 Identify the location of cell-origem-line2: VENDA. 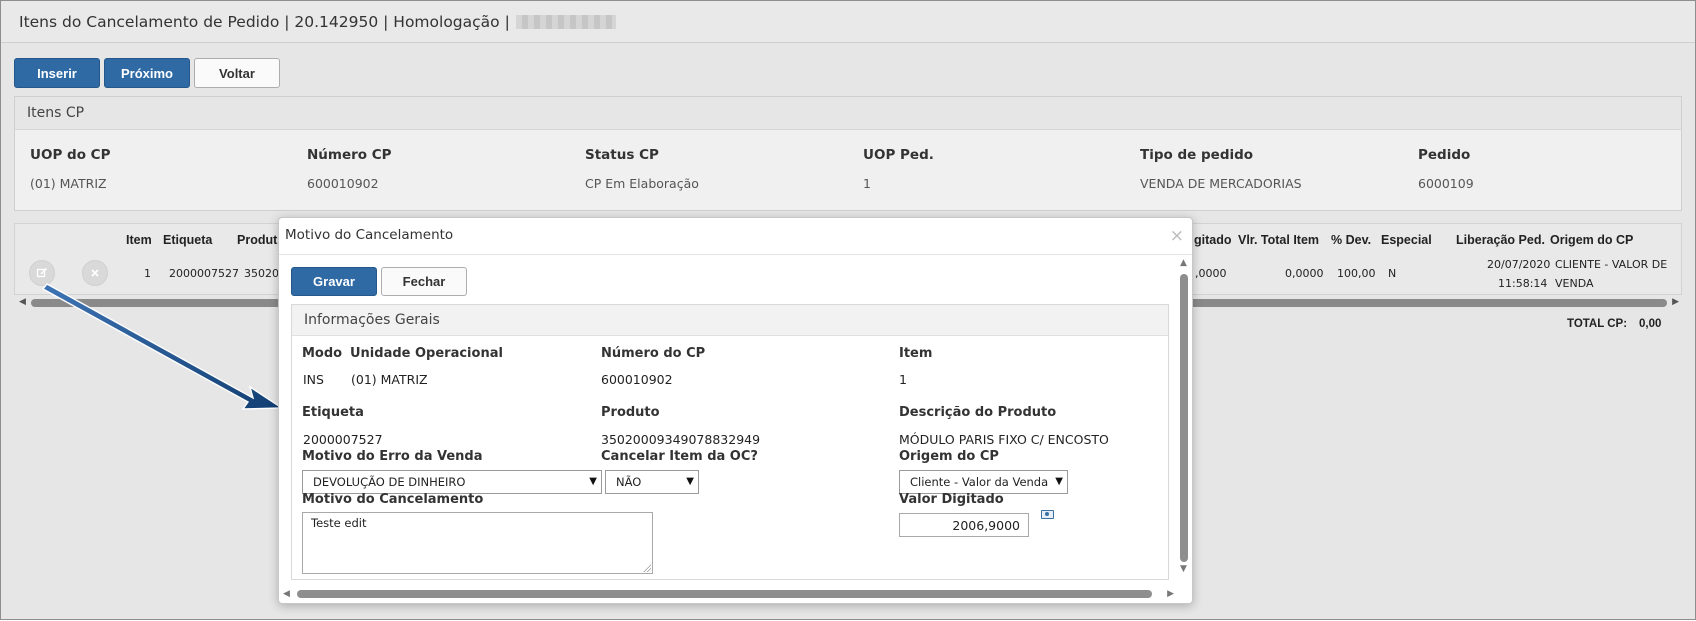
(1574, 283).